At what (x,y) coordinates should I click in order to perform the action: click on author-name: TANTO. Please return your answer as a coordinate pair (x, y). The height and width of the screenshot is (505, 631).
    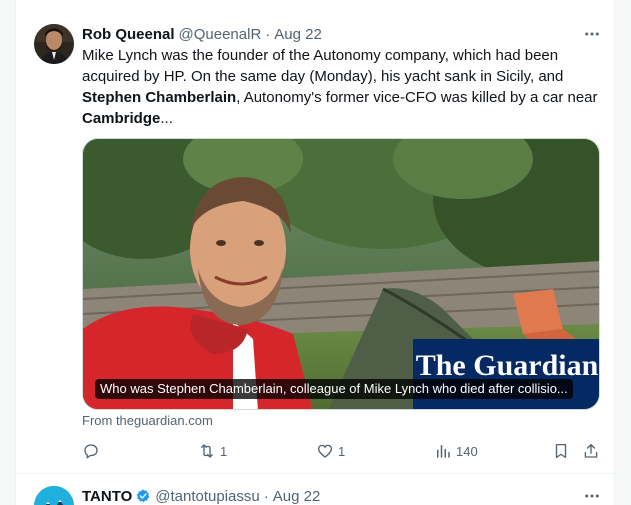
    Looking at the image, I should click on (107, 496).